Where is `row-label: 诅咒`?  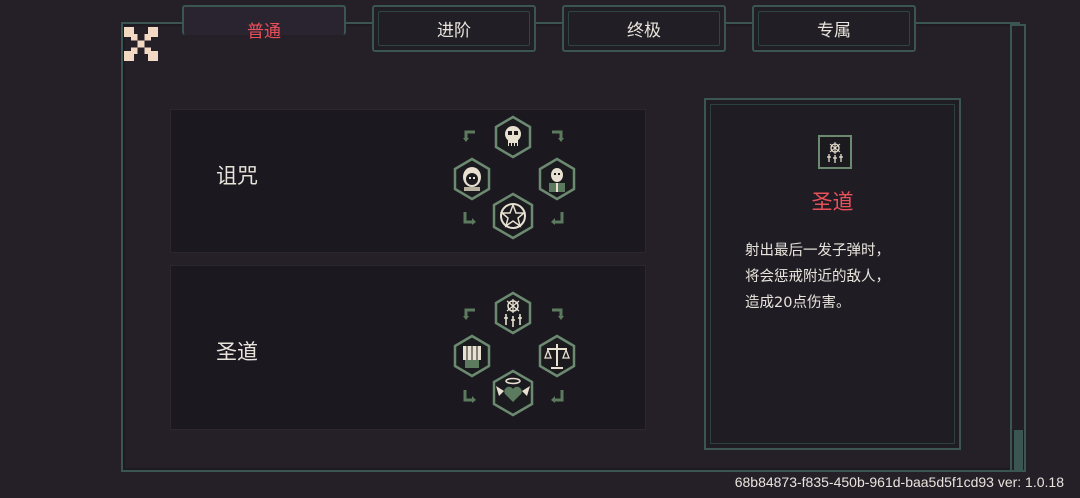
row-label: 诅咒 is located at coordinates (237, 176).